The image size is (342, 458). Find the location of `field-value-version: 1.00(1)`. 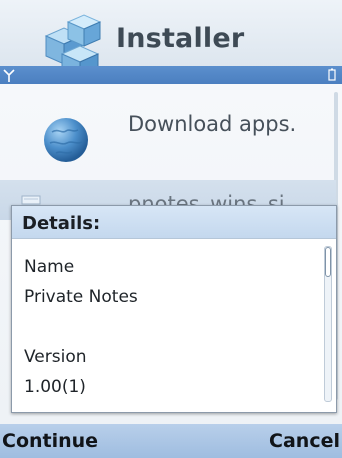

field-value-version: 1.00(1) is located at coordinates (55, 387).